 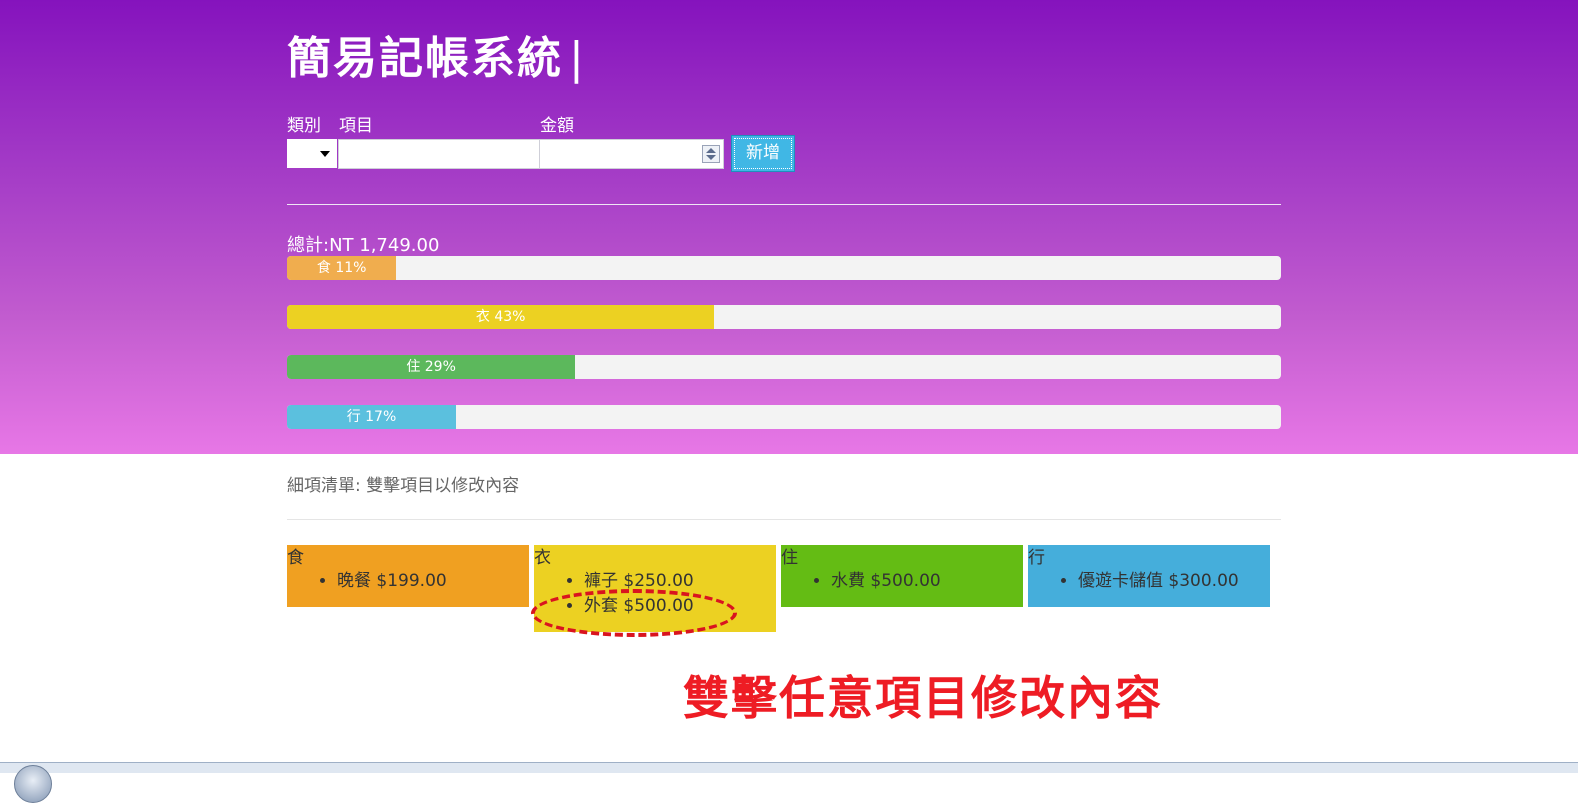 I want to click on list-item: 優遊卡儲值 $300.00, so click(x=1174, y=581).